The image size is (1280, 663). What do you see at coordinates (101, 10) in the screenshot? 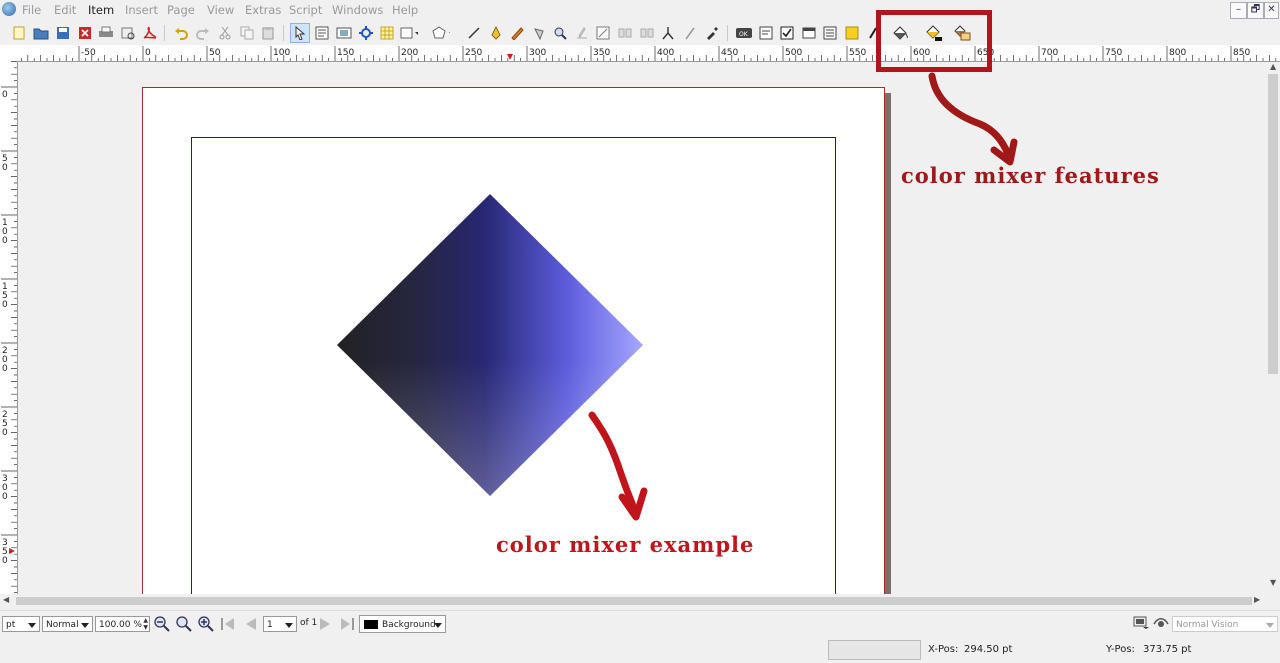
I see `menu-item: Item` at bounding box center [101, 10].